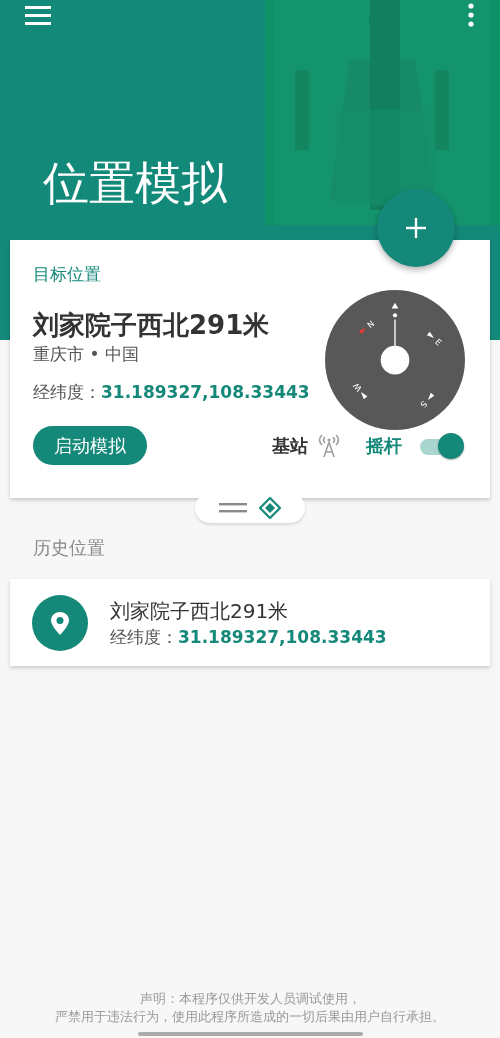 This screenshot has height=1038, width=500. I want to click on drag-bars-icon, so click(233, 508).